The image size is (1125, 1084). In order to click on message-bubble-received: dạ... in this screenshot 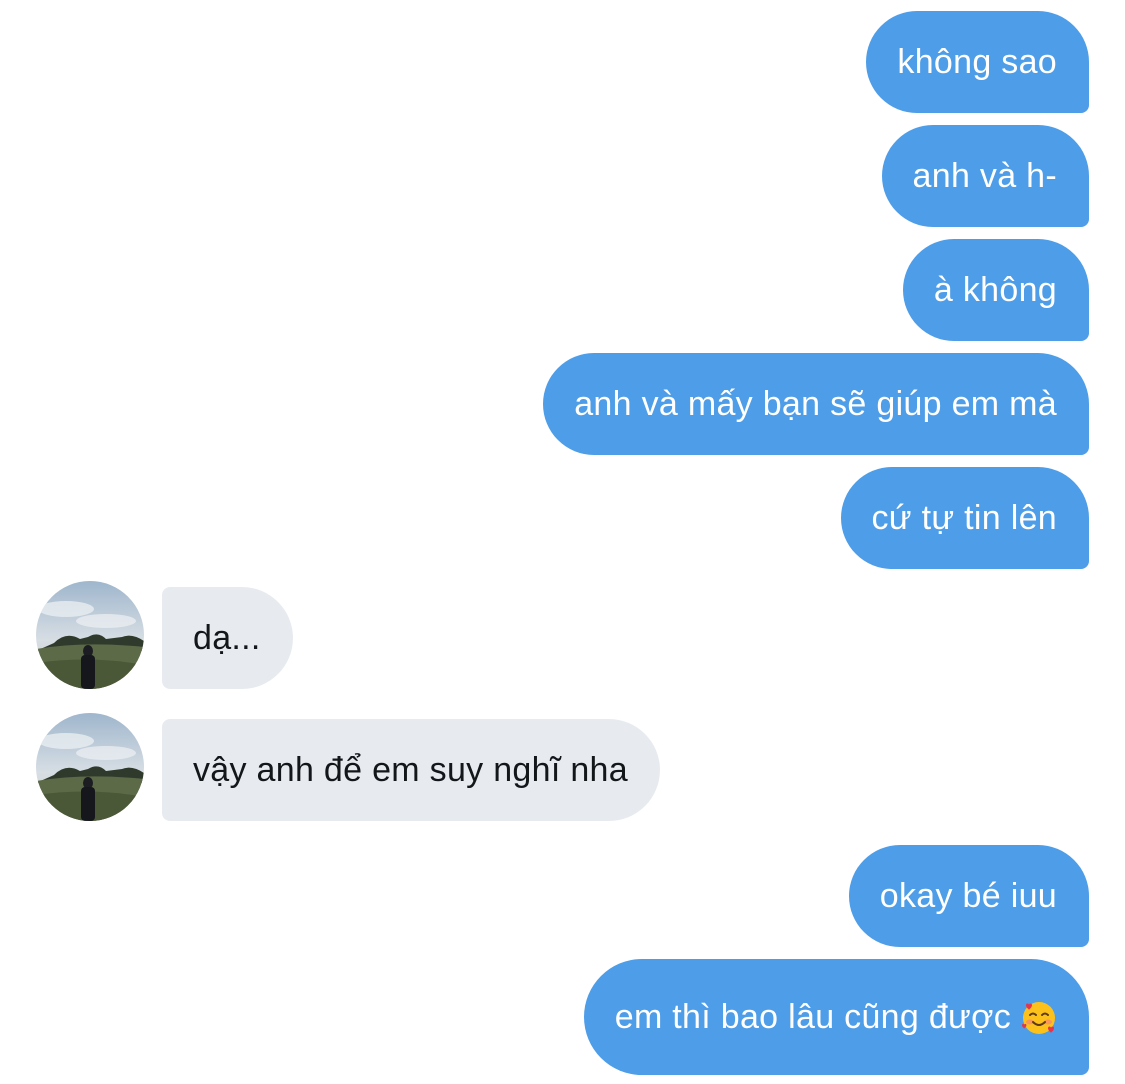, I will do `click(227, 638)`.